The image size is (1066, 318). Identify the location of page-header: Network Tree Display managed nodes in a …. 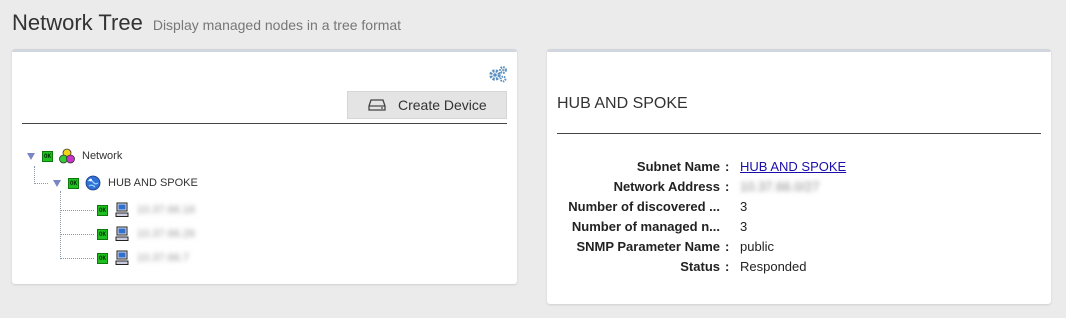
(206, 23).